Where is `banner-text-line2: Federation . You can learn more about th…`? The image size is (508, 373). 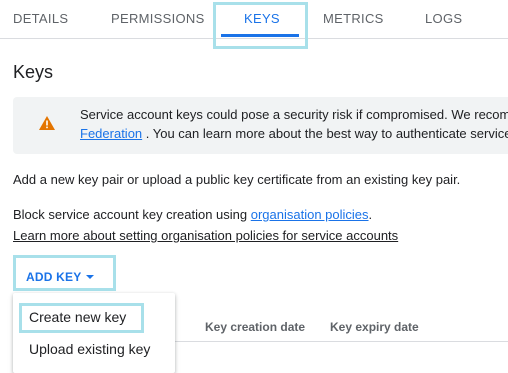 banner-text-line2: Federation . You can learn more about th… is located at coordinates (294, 133).